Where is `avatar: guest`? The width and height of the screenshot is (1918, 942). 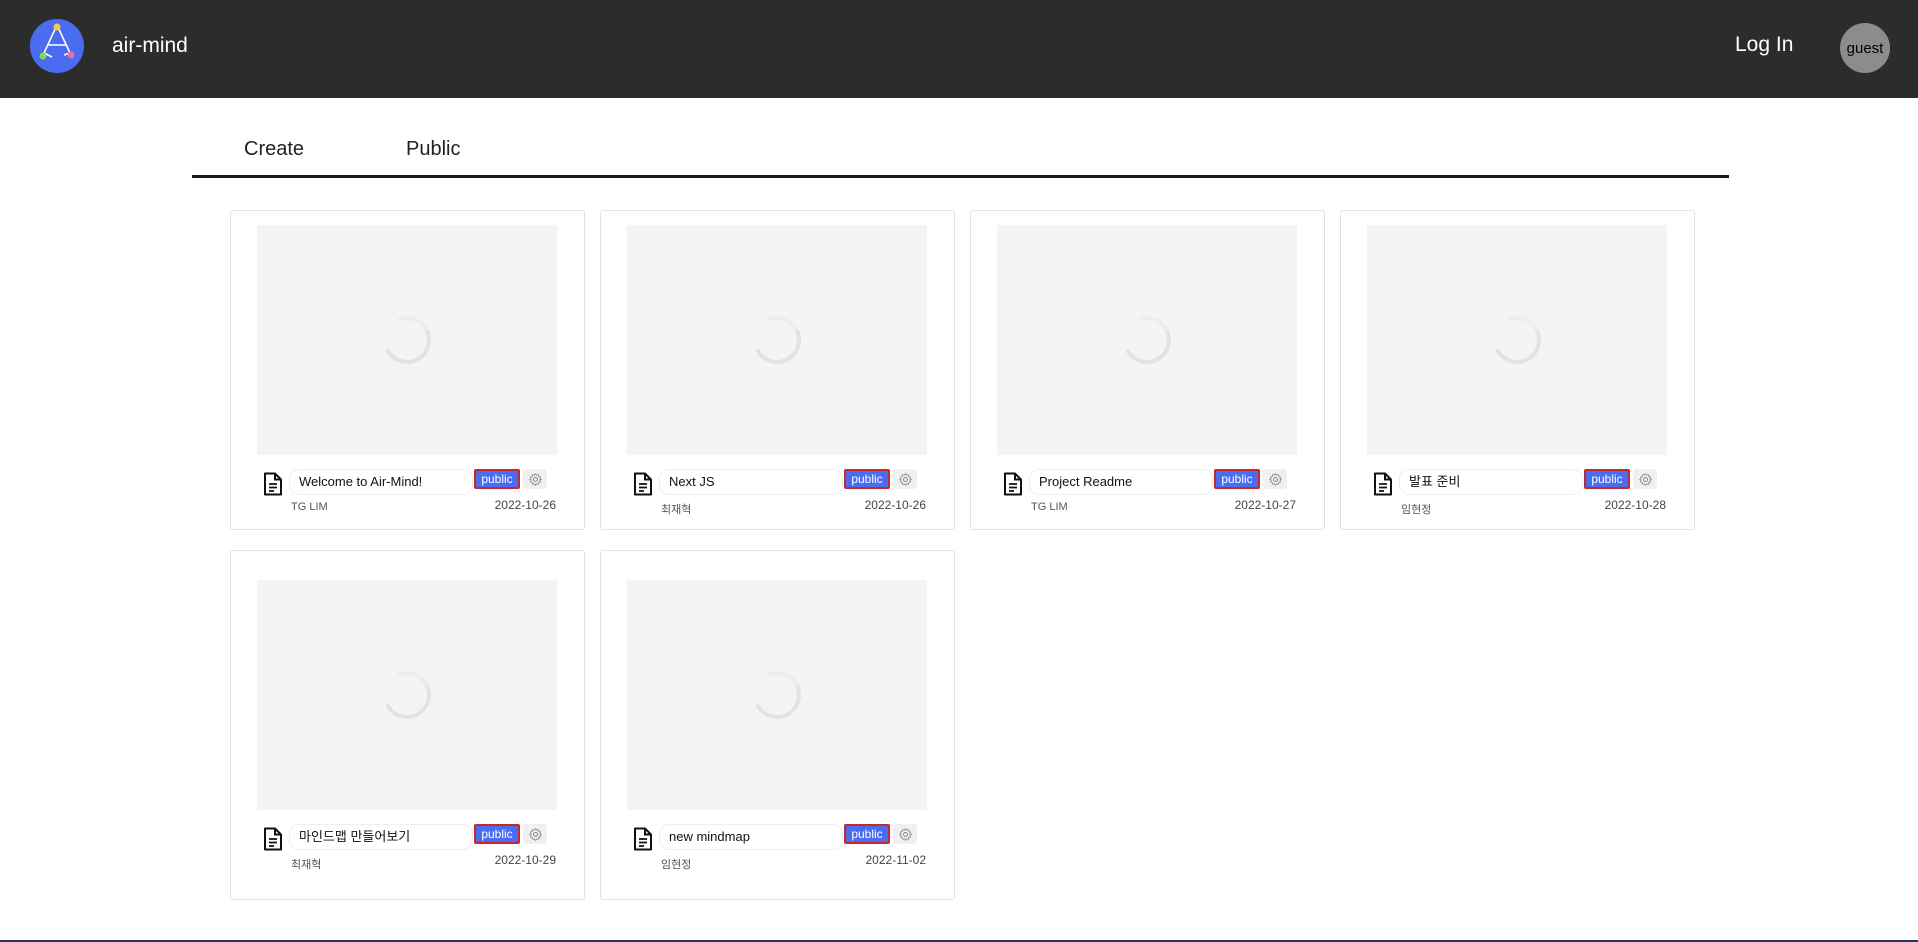 avatar: guest is located at coordinates (1865, 48).